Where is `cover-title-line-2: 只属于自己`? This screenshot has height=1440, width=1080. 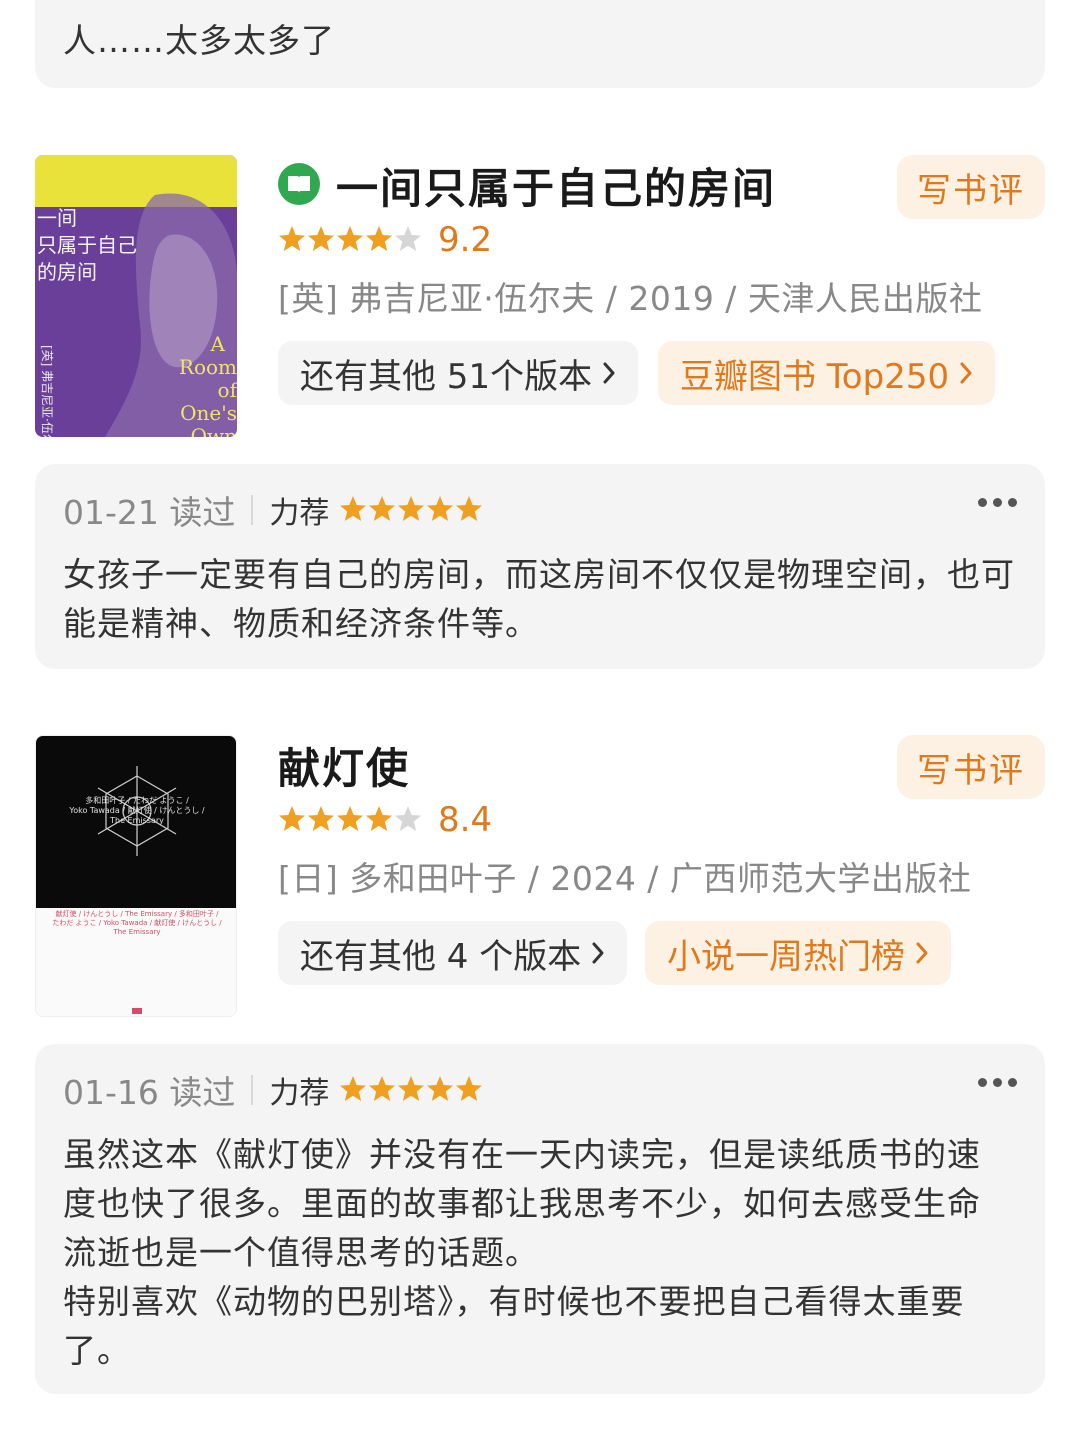
cover-title-line-2: 只属于自己 is located at coordinates (87, 245).